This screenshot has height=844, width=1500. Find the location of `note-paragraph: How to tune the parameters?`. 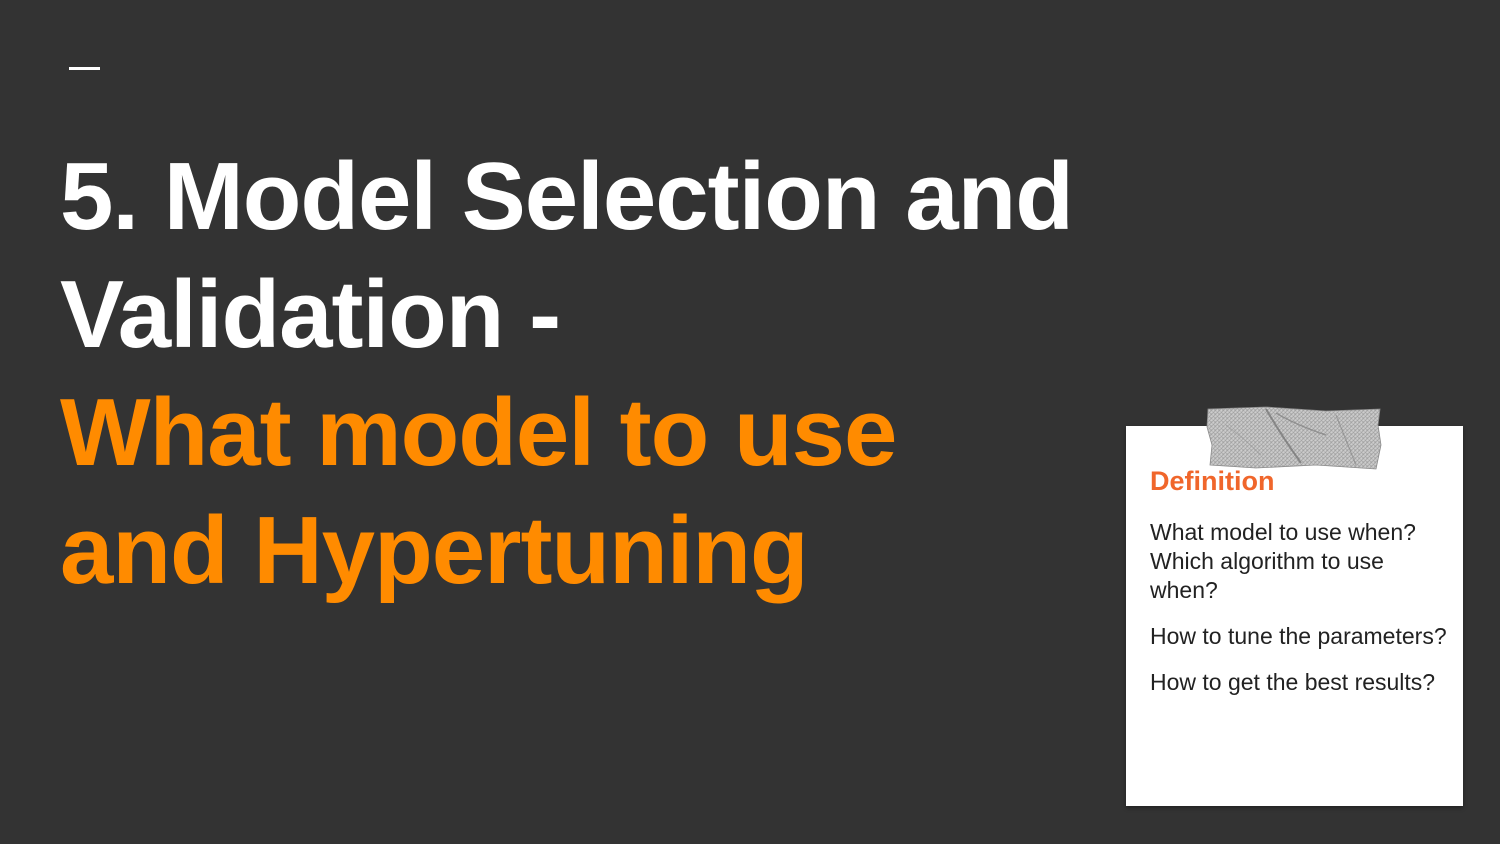

note-paragraph: How to tune the parameters? is located at coordinates (1298, 636).